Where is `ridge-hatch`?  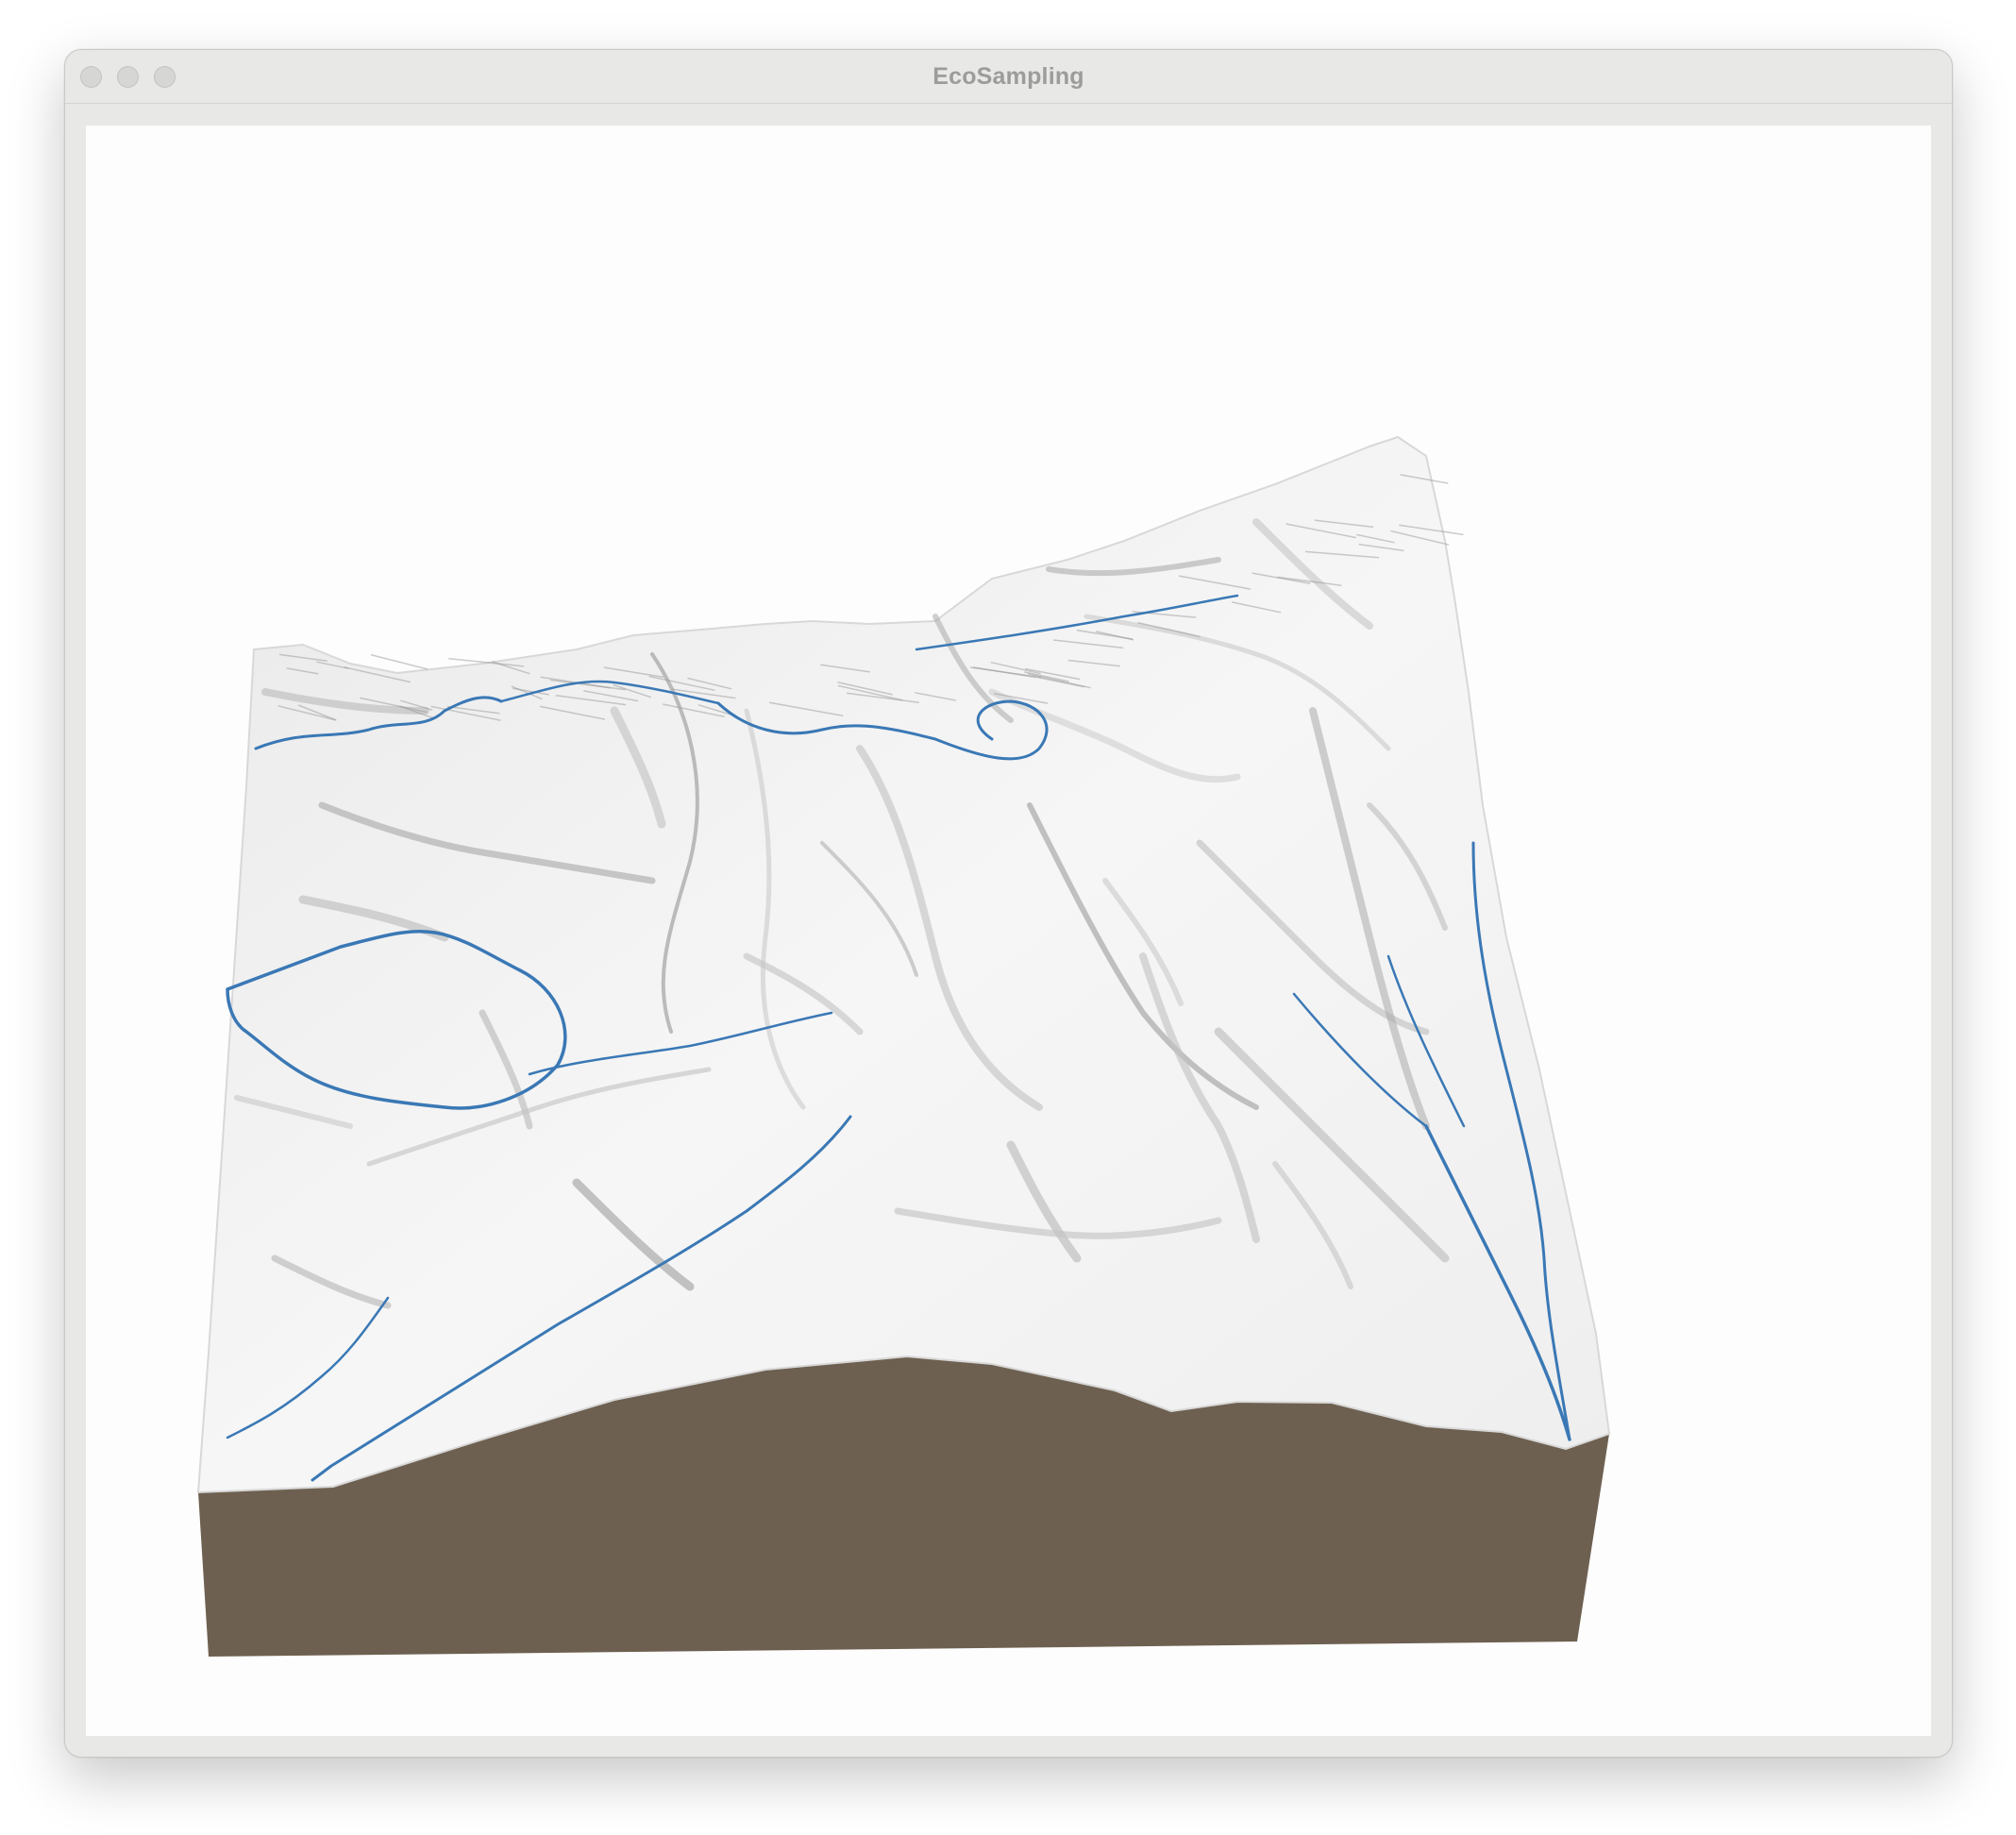 ridge-hatch is located at coordinates (399, 662).